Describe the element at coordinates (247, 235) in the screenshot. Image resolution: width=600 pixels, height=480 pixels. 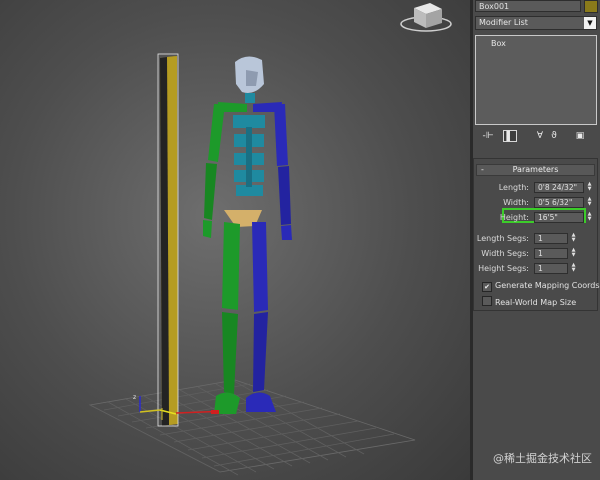
I see `biped-figure` at that location.